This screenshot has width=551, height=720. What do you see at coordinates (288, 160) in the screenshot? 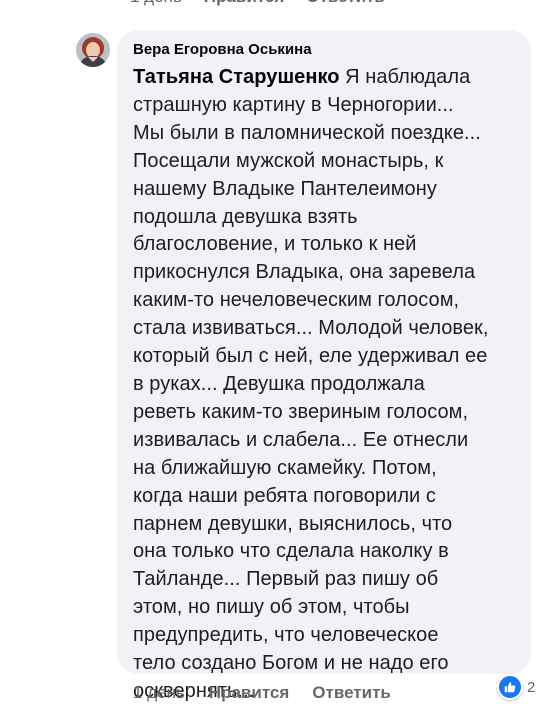
I see `comment-line: Посещали мужской монастырь, к` at bounding box center [288, 160].